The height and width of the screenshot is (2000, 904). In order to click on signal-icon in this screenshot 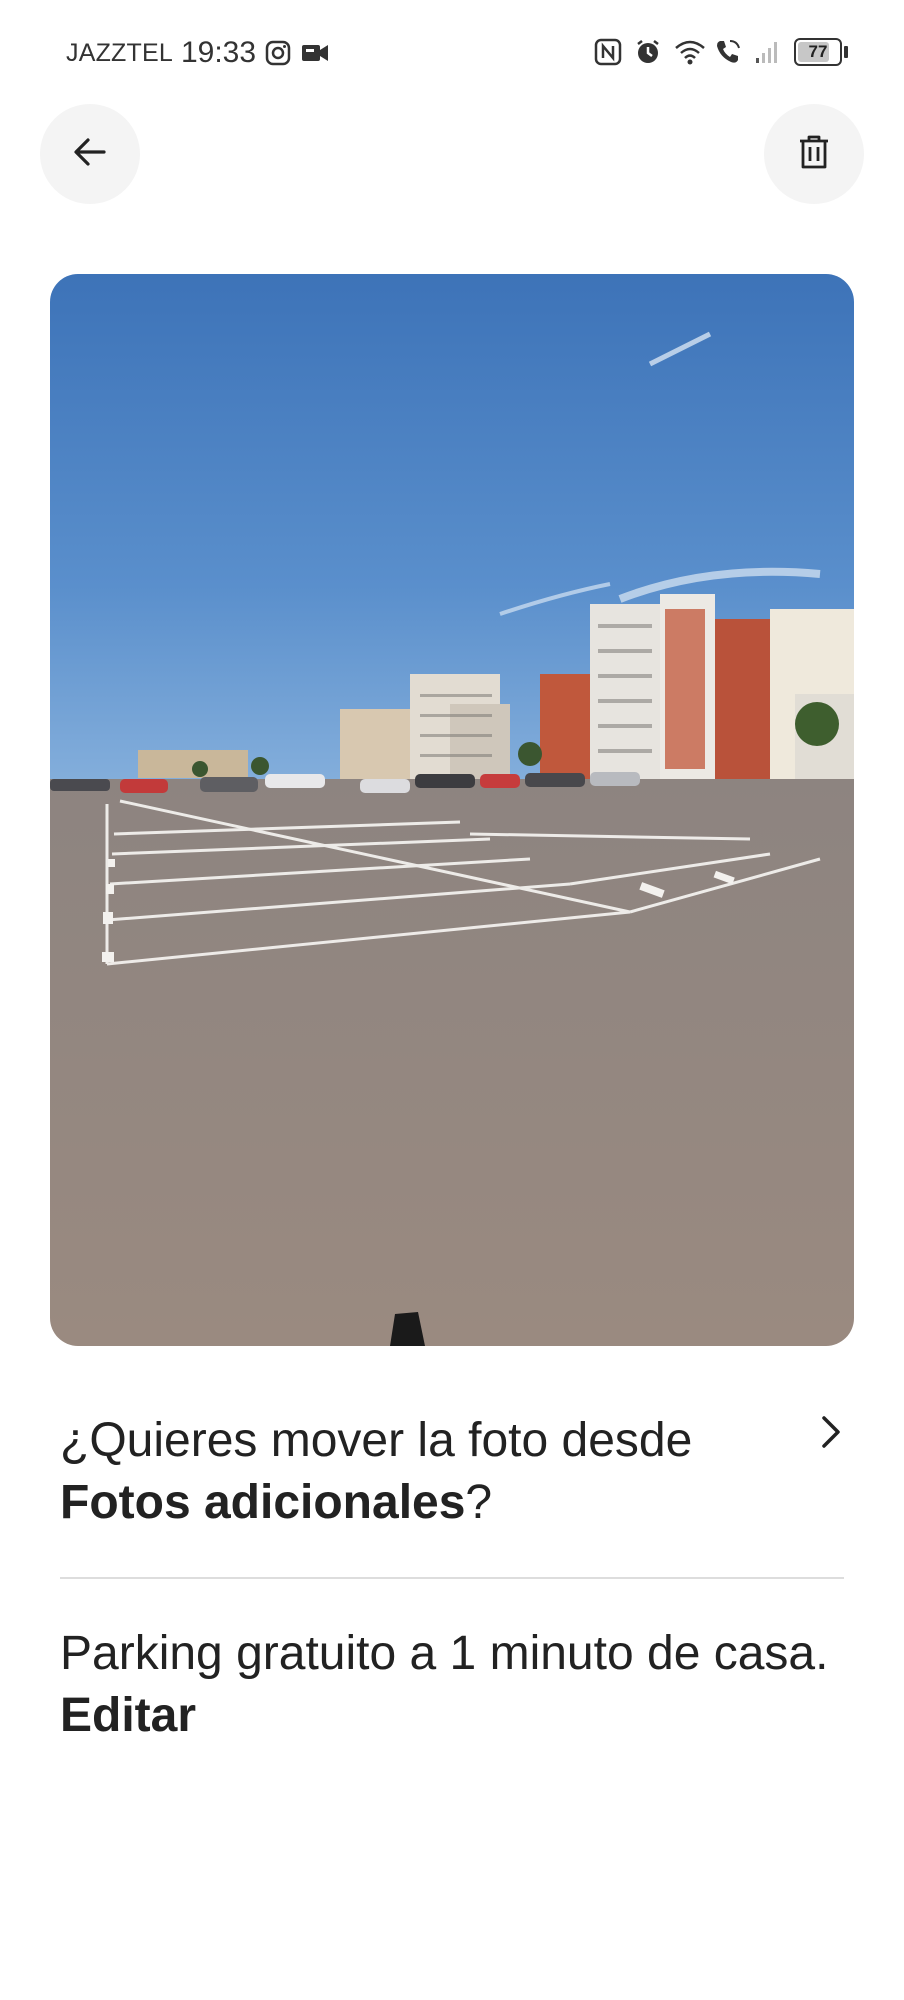, I will do `click(768, 52)`.